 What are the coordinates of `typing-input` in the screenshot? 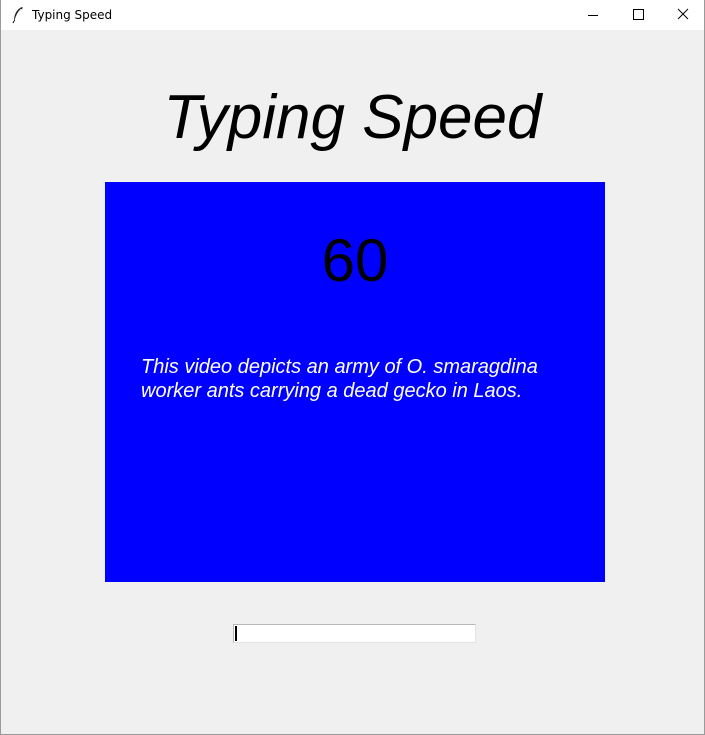 It's located at (354, 633).